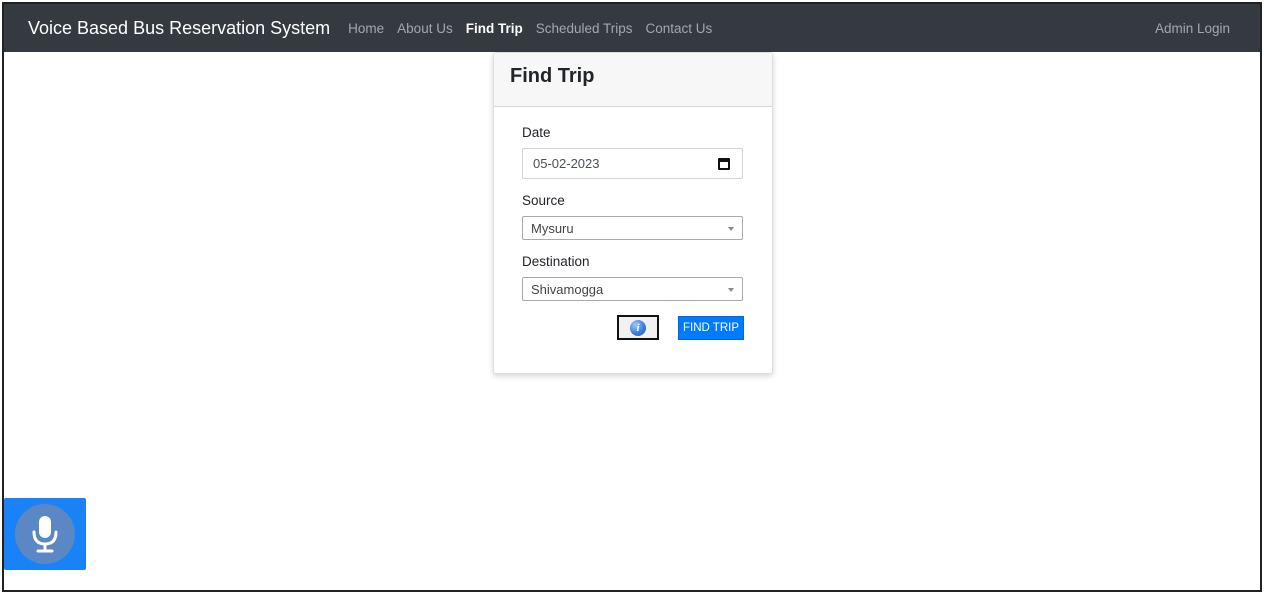  Describe the element at coordinates (536, 132) in the screenshot. I see `date-label: Date` at that location.